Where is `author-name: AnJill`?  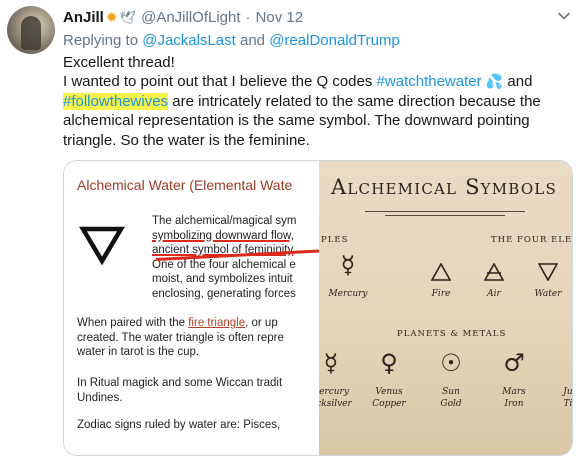
author-name: AnJill is located at coordinates (83, 17).